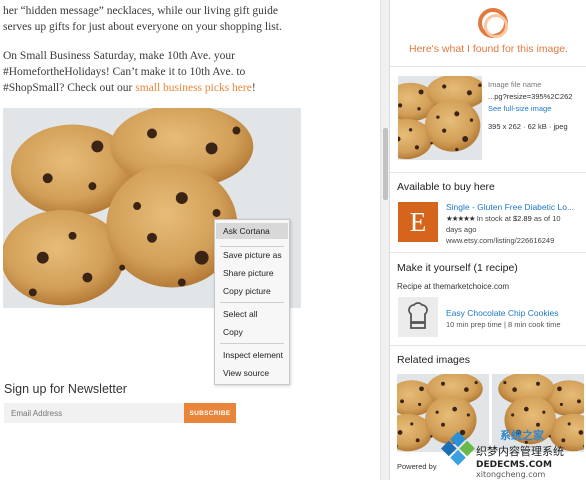  I want to click on recipe-time: 10 min prep time | 8 min cook time, so click(503, 324).